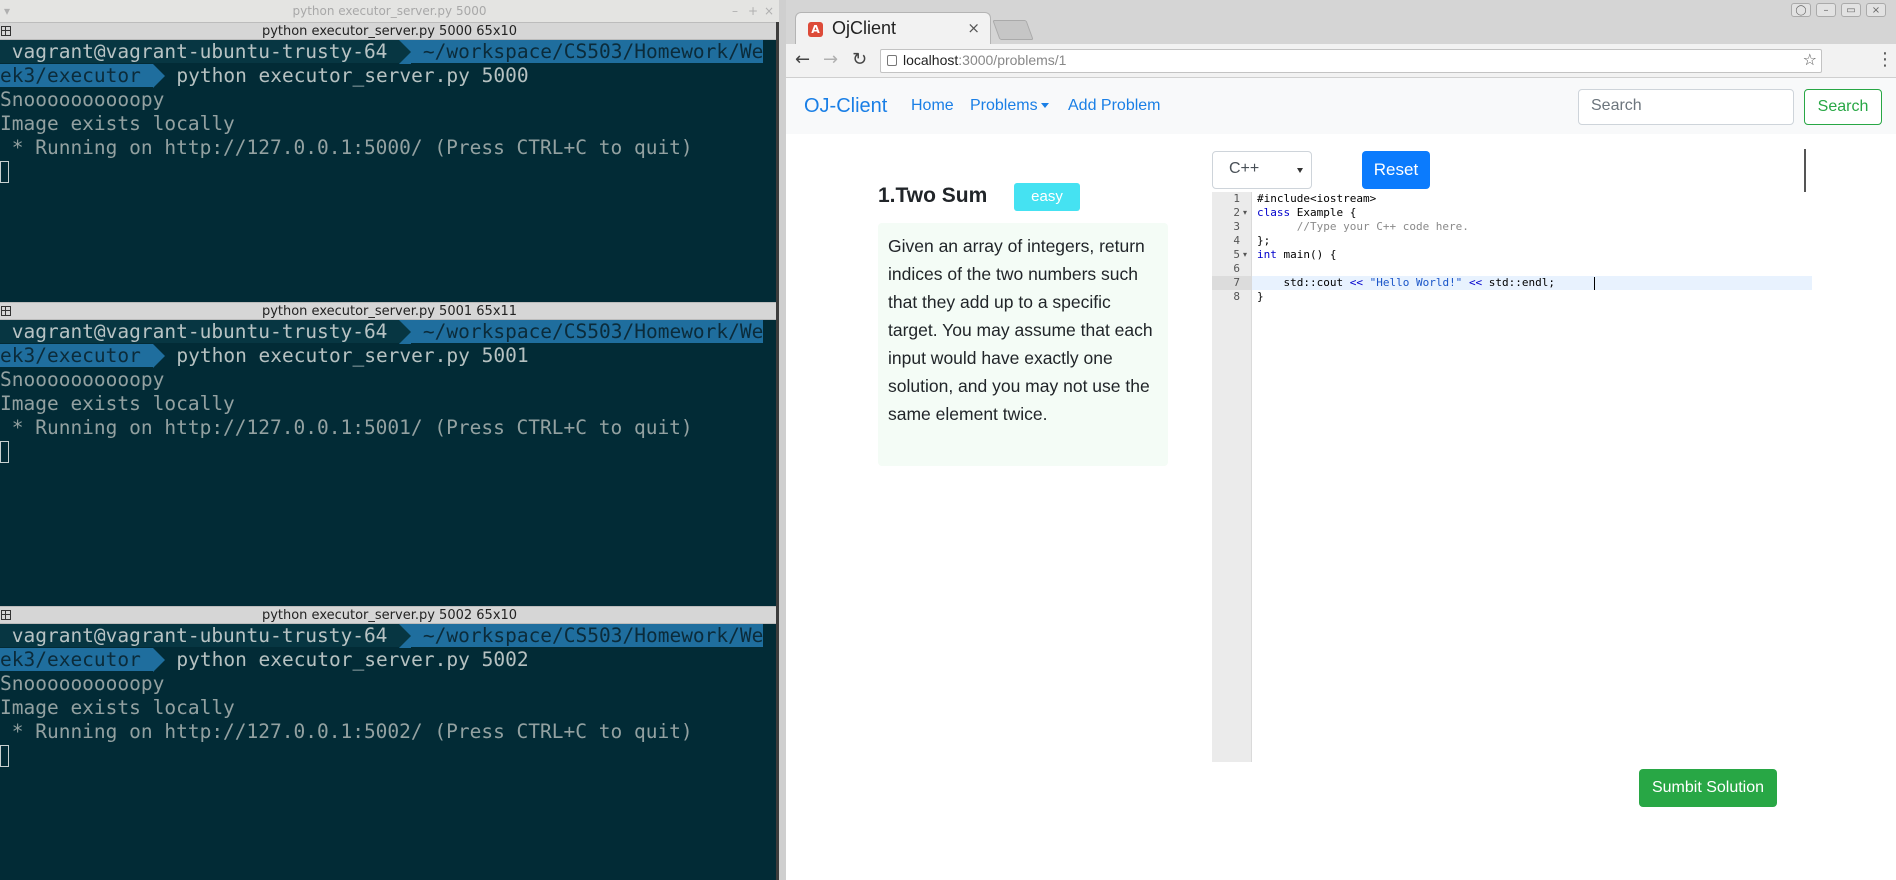 This screenshot has height=880, width=1896. What do you see at coordinates (859, 59) in the screenshot?
I see `reload-icon: ↻` at bounding box center [859, 59].